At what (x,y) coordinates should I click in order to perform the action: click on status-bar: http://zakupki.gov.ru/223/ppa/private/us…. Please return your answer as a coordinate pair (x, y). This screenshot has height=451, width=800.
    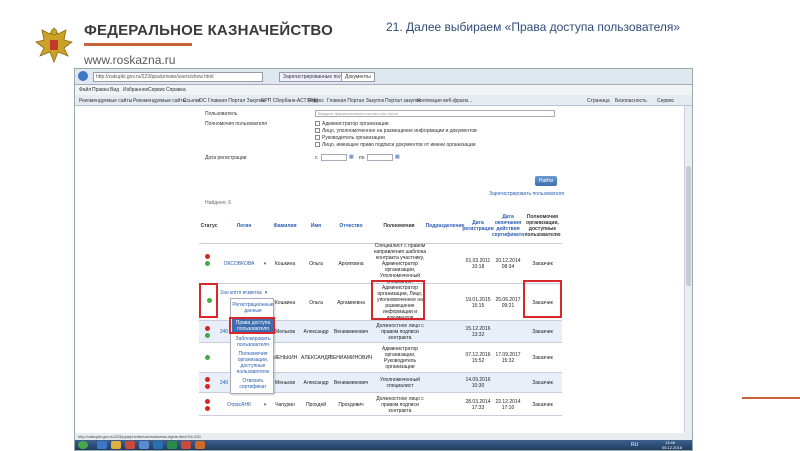
    Looking at the image, I should click on (383, 436).